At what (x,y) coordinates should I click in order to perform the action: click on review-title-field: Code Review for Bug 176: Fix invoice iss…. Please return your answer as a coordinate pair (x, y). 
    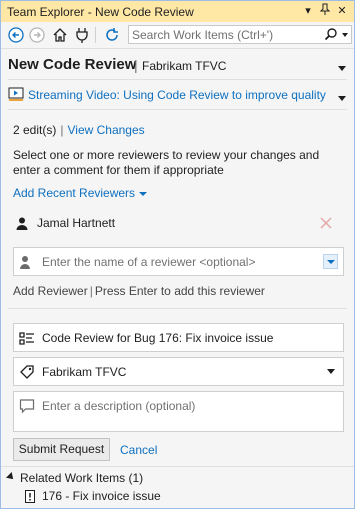
    Looking at the image, I should click on (178, 337).